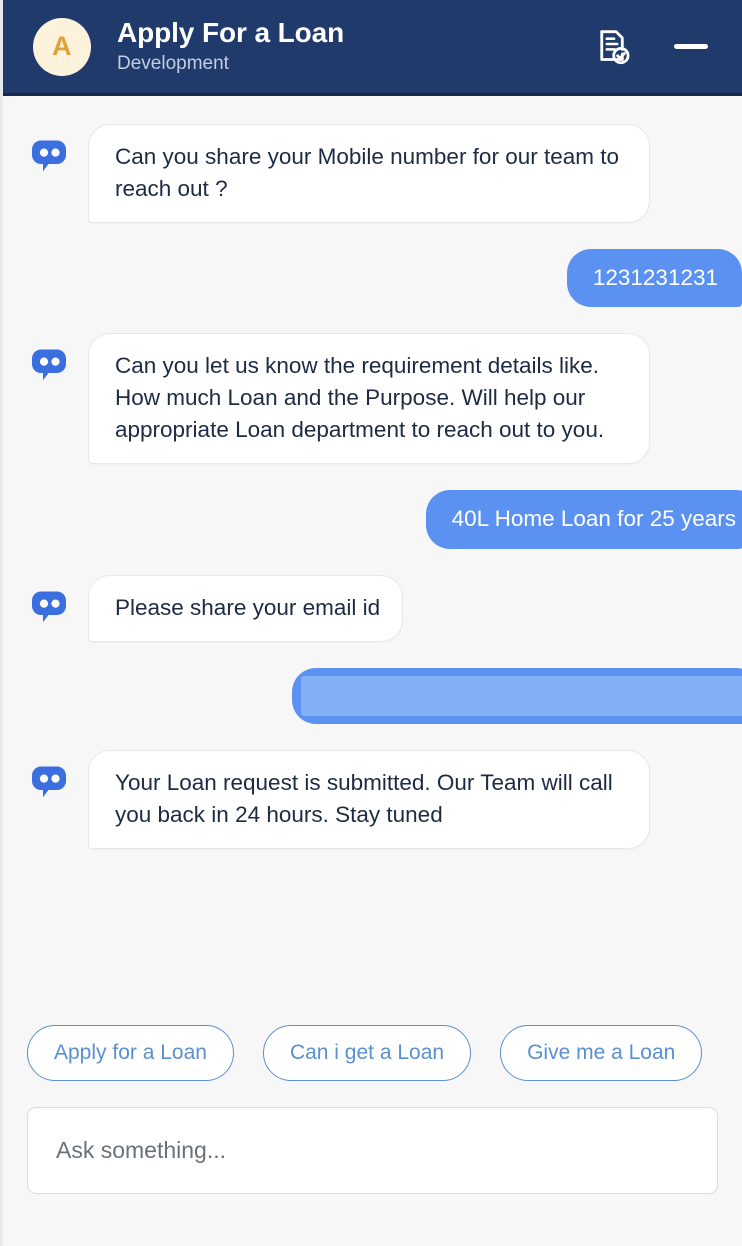 The image size is (742, 1246). What do you see at coordinates (173, 63) in the screenshot?
I see `header-subtitle: Development` at bounding box center [173, 63].